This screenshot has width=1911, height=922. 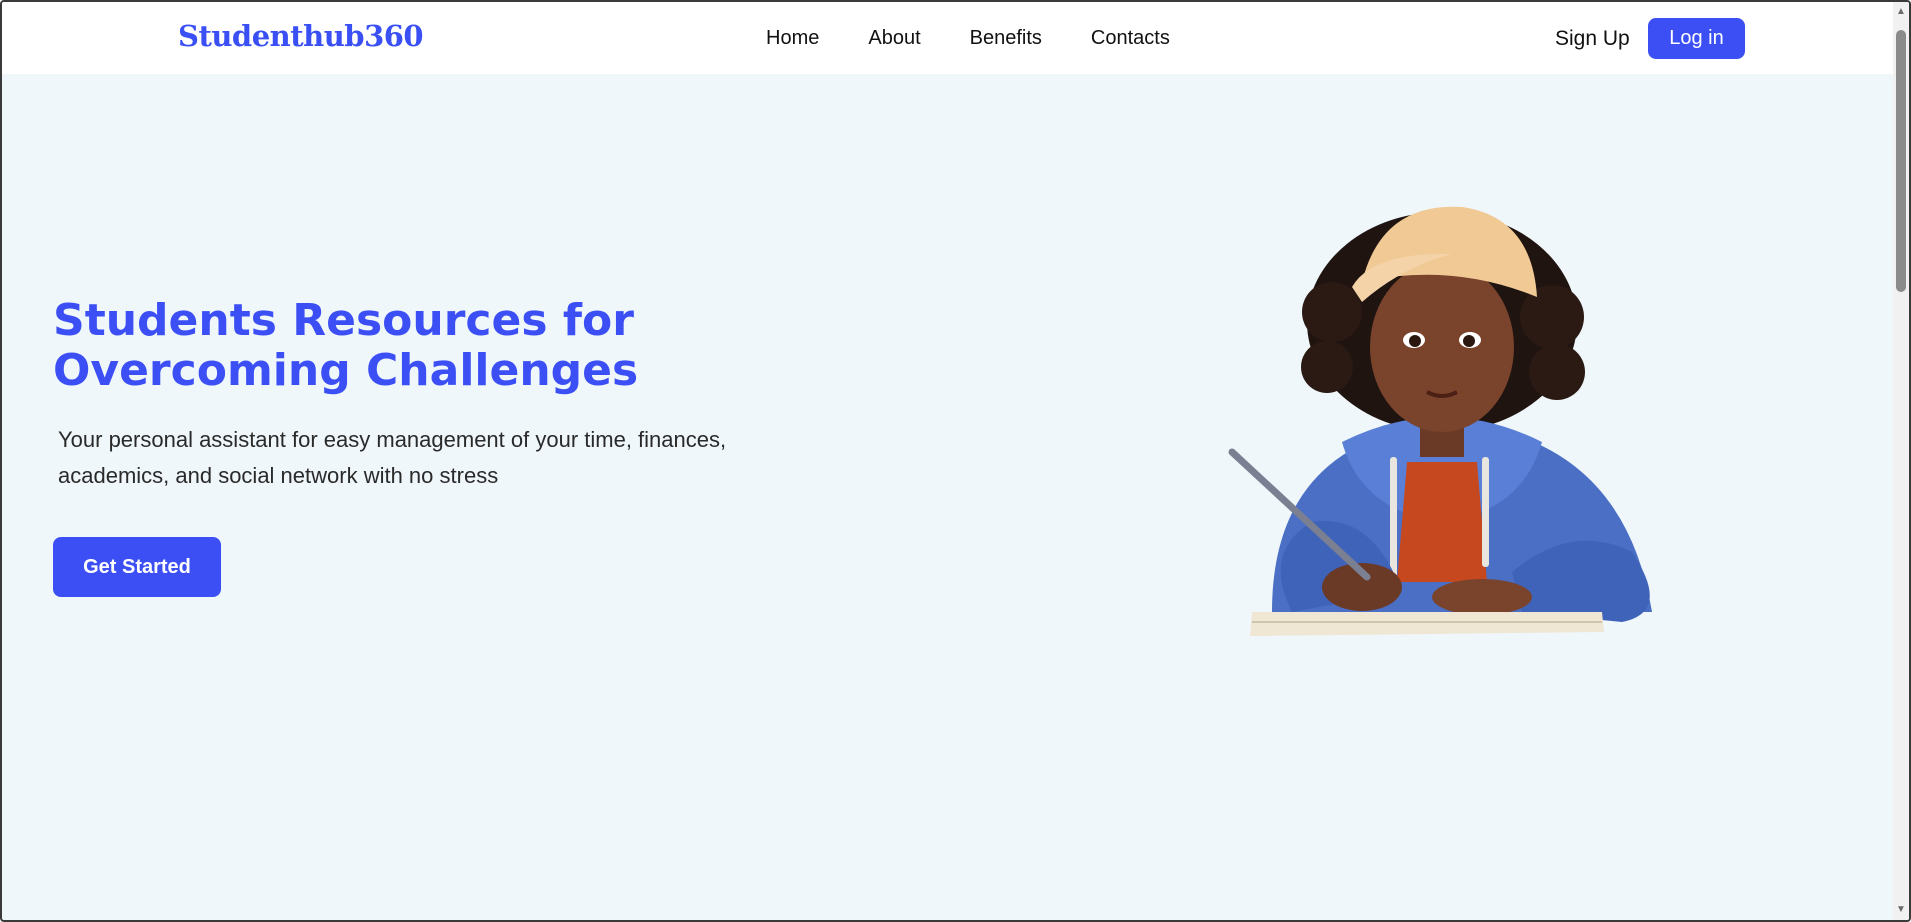 I want to click on student-writing-illustration, so click(x=1440, y=421).